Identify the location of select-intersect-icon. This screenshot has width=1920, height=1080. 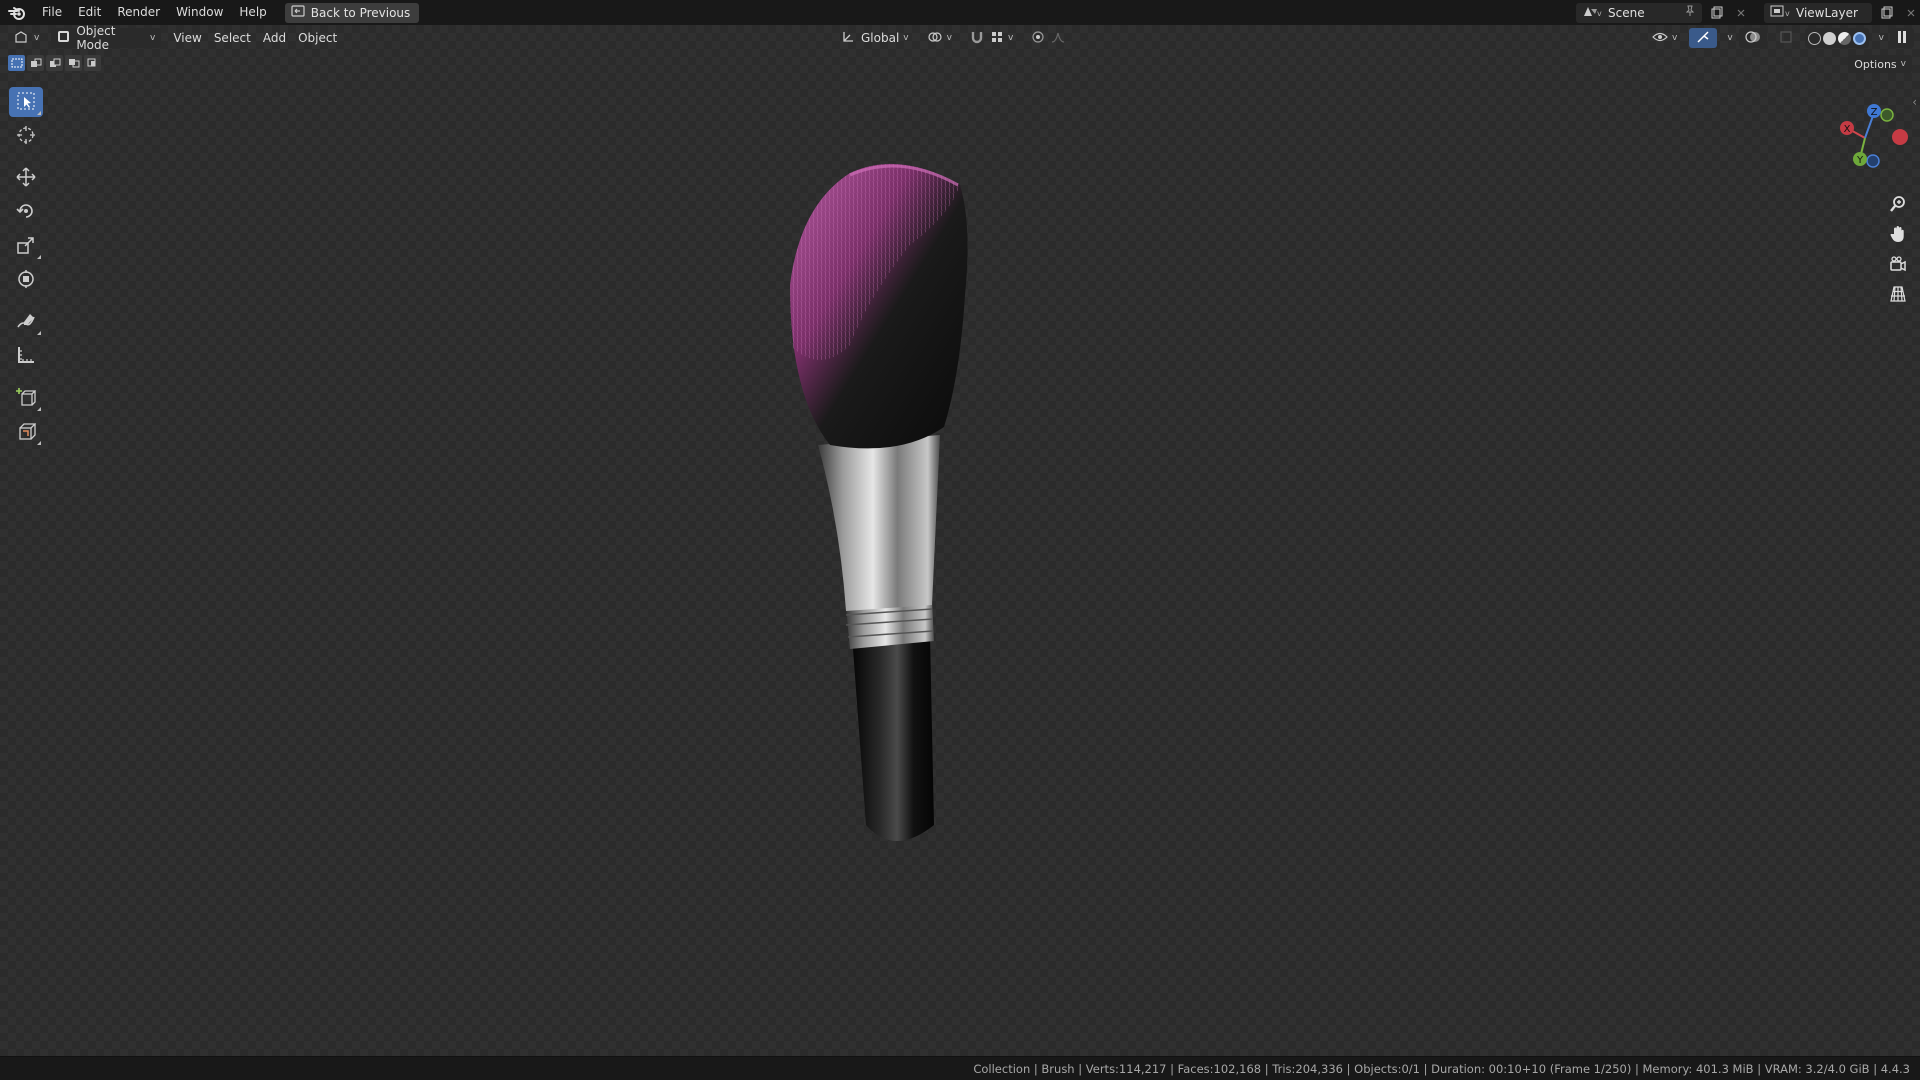
(92, 63).